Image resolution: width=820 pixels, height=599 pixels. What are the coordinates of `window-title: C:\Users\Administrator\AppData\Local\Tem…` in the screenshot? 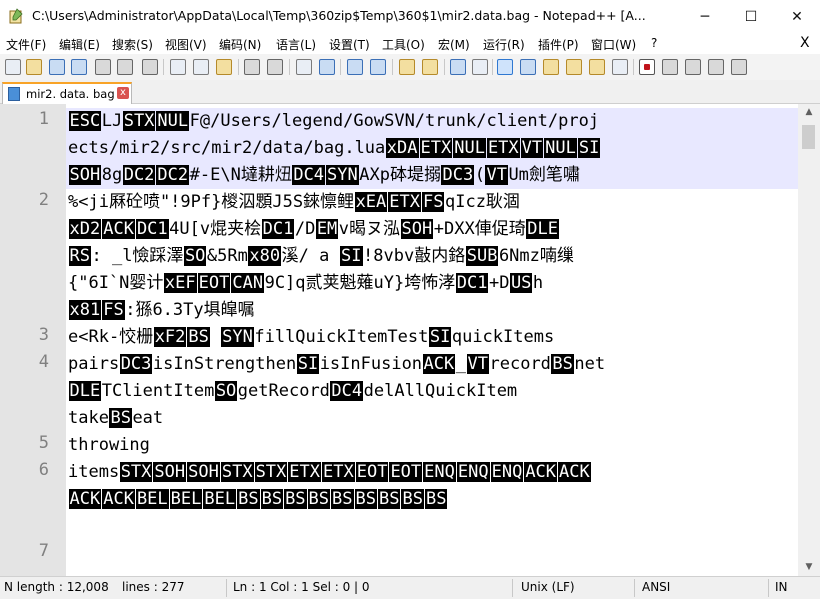 It's located at (339, 15).